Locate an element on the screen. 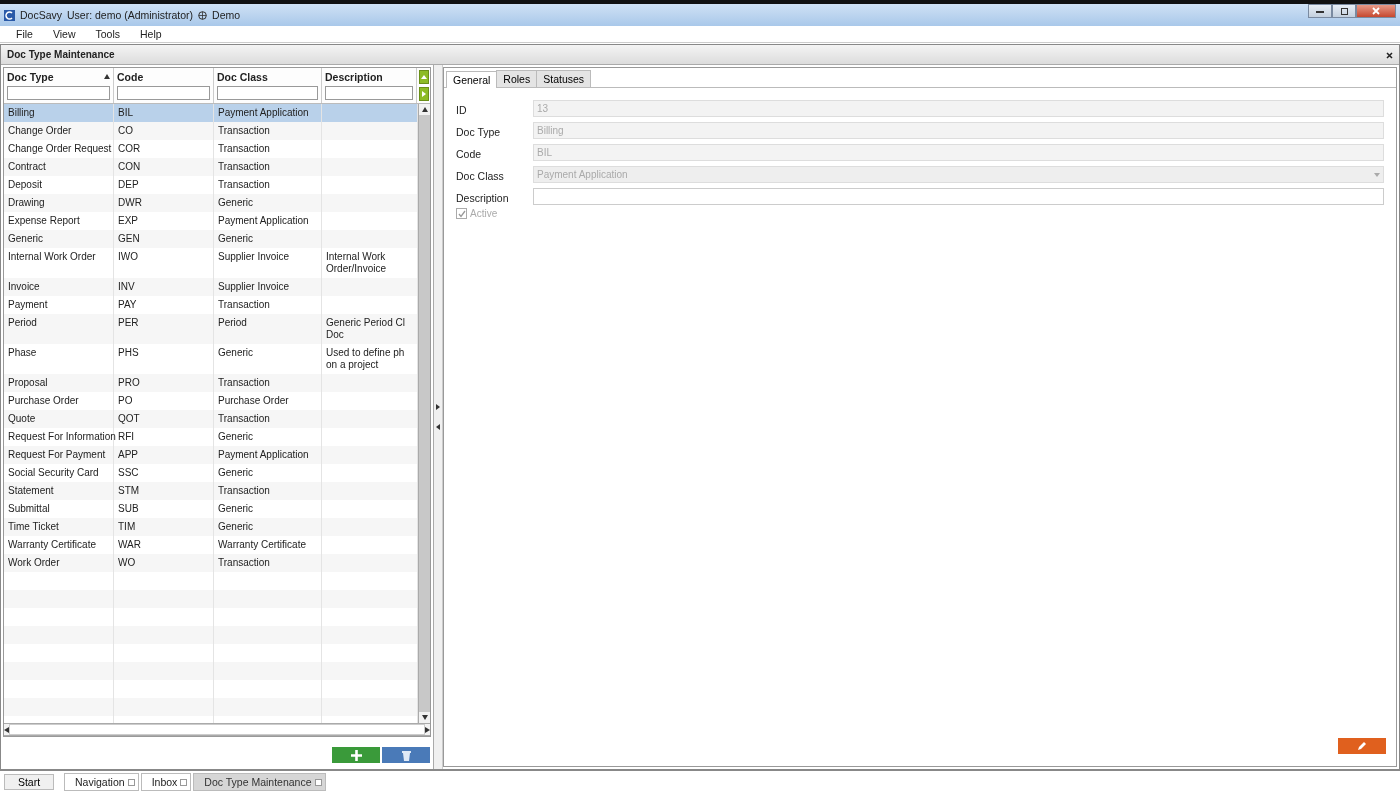  menu-item: File is located at coordinates (24, 34).